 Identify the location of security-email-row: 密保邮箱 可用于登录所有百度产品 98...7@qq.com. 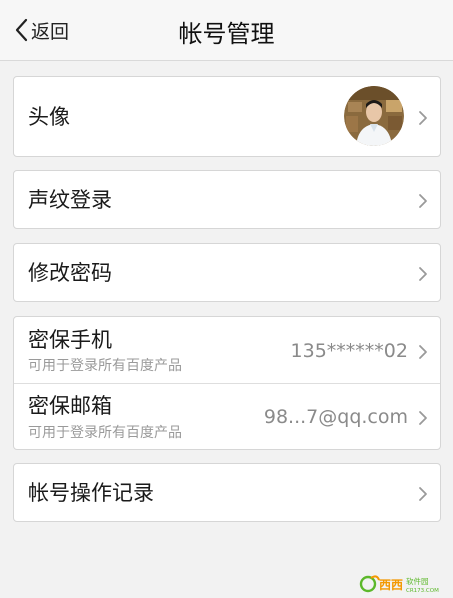
(227, 417).